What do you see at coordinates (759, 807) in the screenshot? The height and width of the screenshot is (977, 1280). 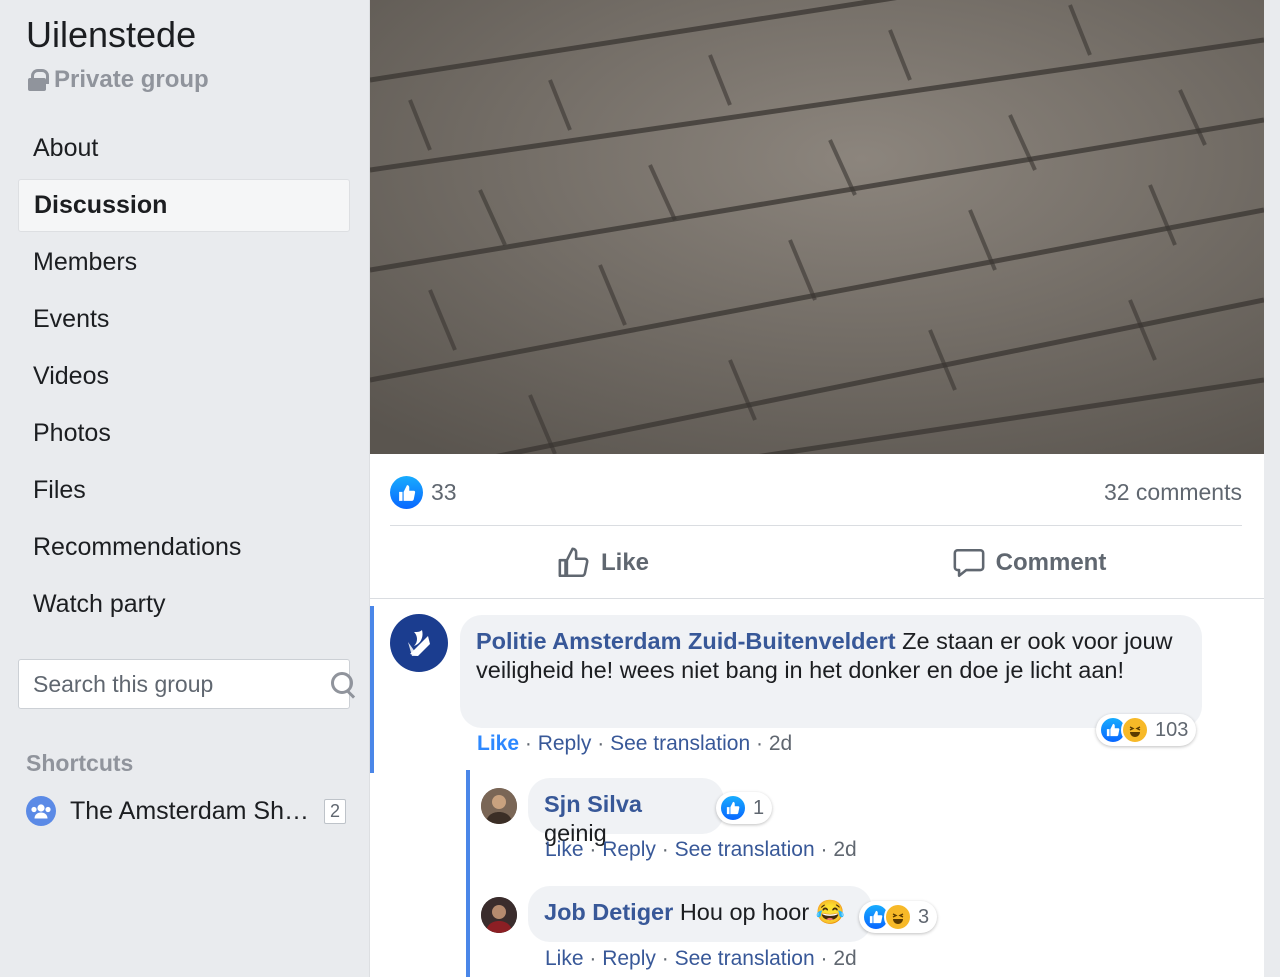 I see `reply-reaction-count: 1` at bounding box center [759, 807].